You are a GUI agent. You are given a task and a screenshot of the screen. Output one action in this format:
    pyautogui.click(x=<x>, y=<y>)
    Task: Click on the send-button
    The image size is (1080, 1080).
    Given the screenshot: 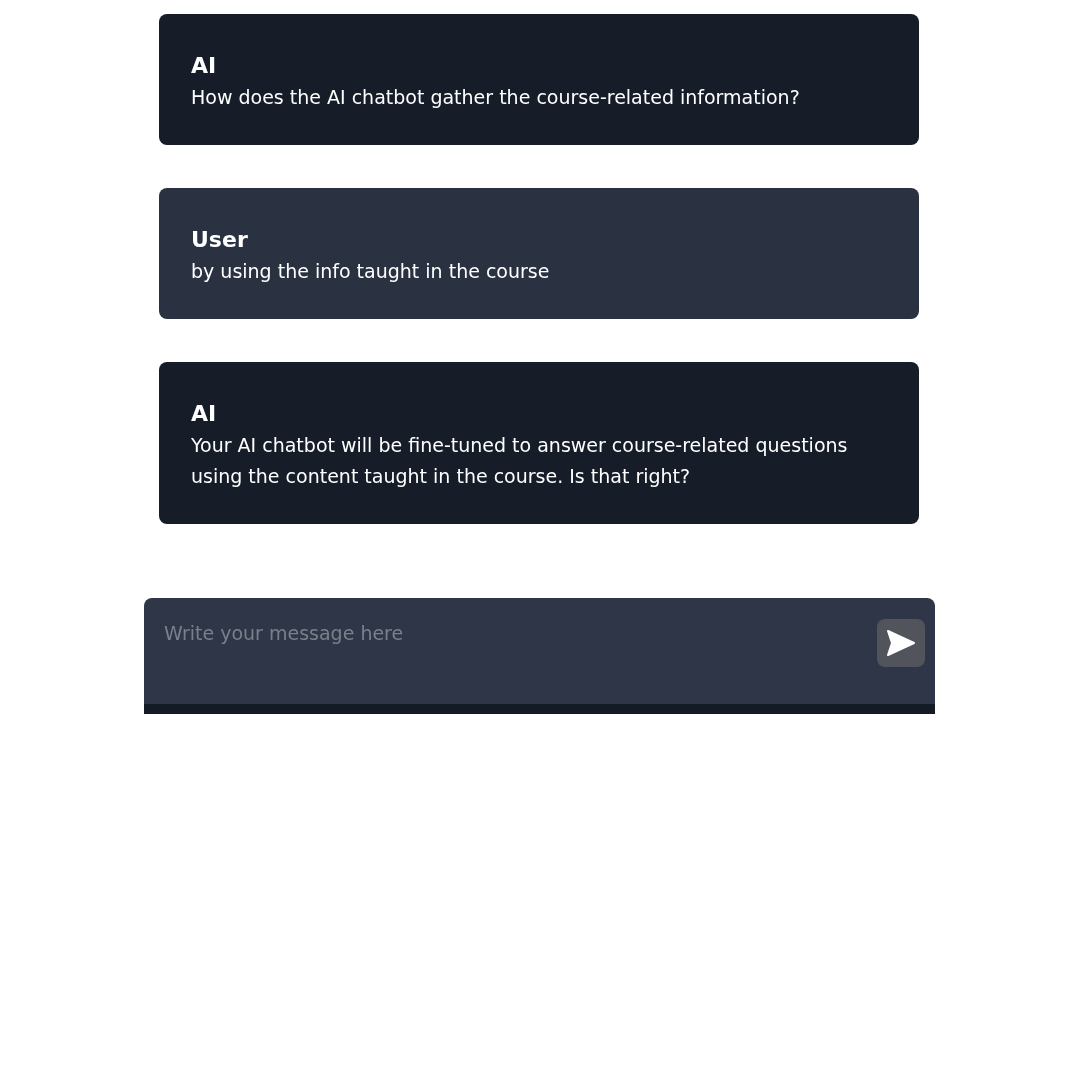 What is the action you would take?
    pyautogui.click(x=901, y=643)
    